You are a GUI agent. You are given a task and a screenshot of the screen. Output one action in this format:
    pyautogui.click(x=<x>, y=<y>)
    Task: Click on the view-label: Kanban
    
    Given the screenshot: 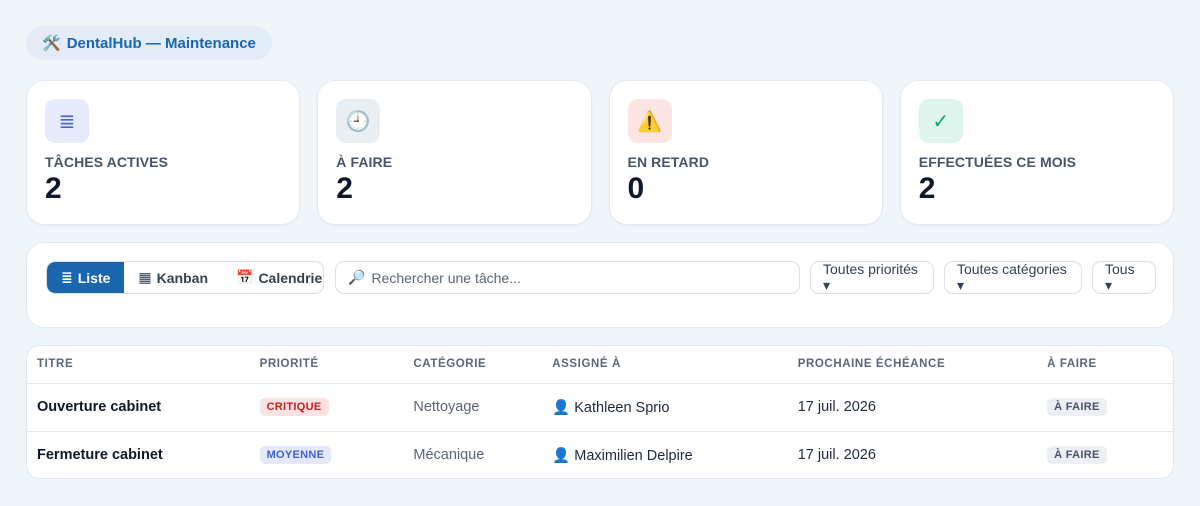 What is the action you would take?
    pyautogui.click(x=182, y=277)
    